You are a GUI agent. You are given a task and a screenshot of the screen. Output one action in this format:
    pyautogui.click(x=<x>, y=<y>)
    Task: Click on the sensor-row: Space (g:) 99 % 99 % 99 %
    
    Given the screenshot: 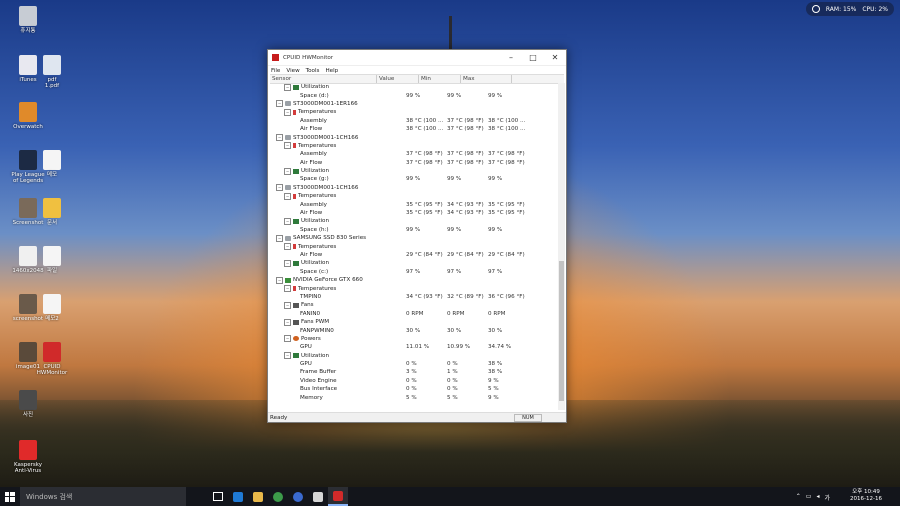 What is the action you would take?
    pyautogui.click(x=413, y=179)
    